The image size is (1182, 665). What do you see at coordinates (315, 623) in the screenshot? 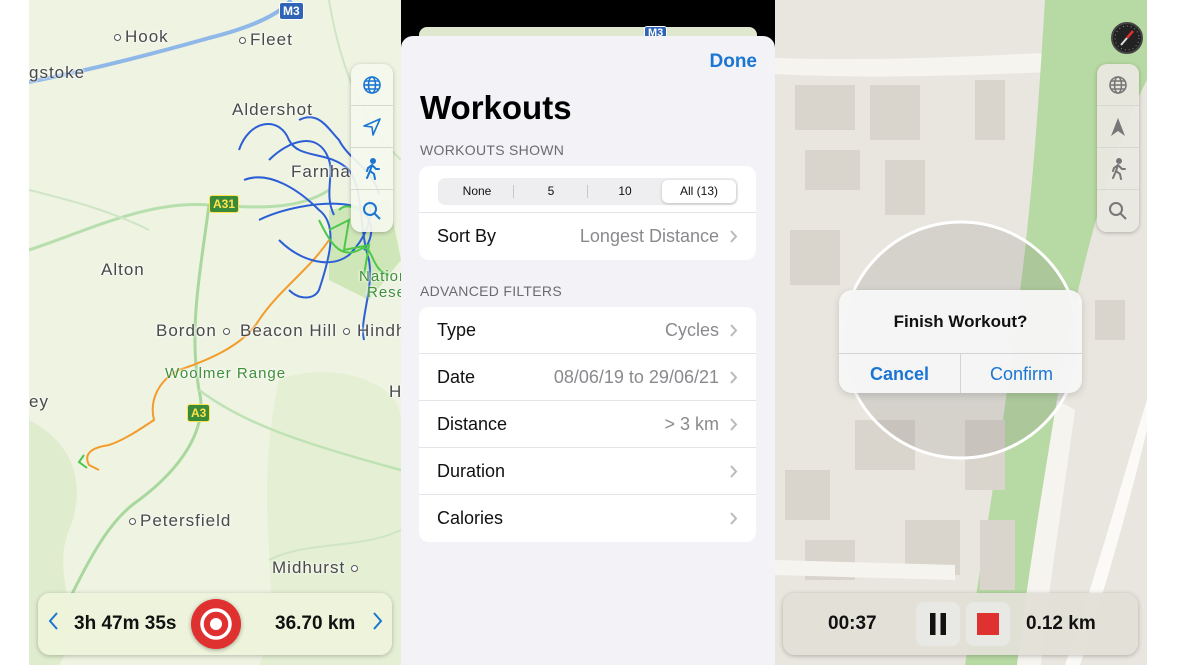
I see `workout-distance: 36.70 km` at bounding box center [315, 623].